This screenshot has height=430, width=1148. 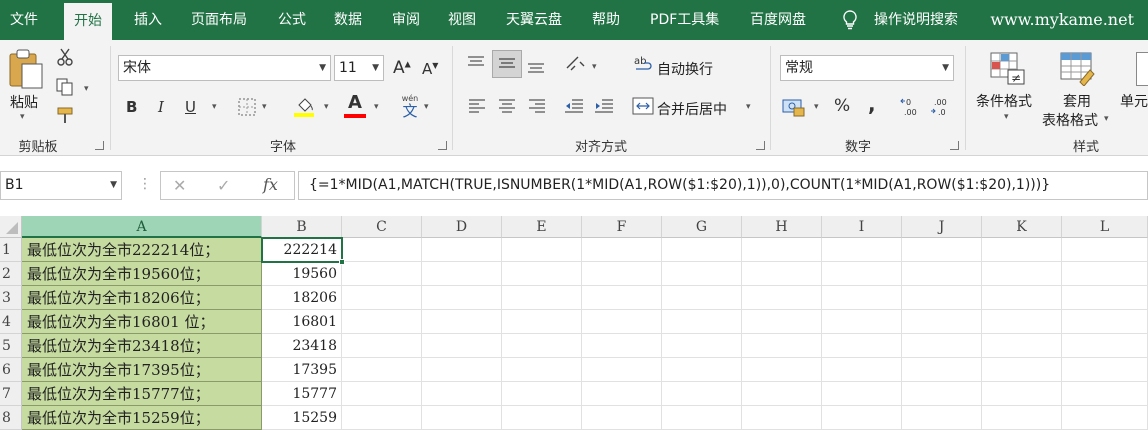 What do you see at coordinates (942, 274) in the screenshot?
I see `cell-j2` at bounding box center [942, 274].